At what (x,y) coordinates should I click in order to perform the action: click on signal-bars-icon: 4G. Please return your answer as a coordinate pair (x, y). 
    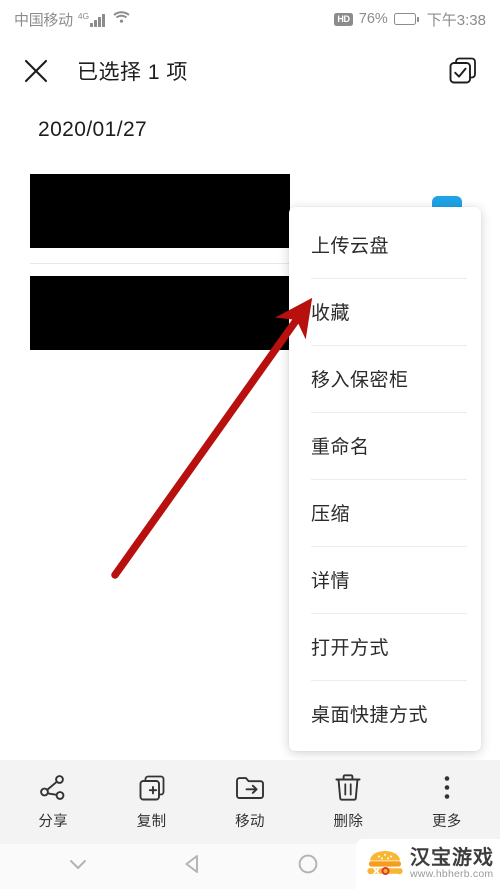
    Looking at the image, I should click on (91, 19).